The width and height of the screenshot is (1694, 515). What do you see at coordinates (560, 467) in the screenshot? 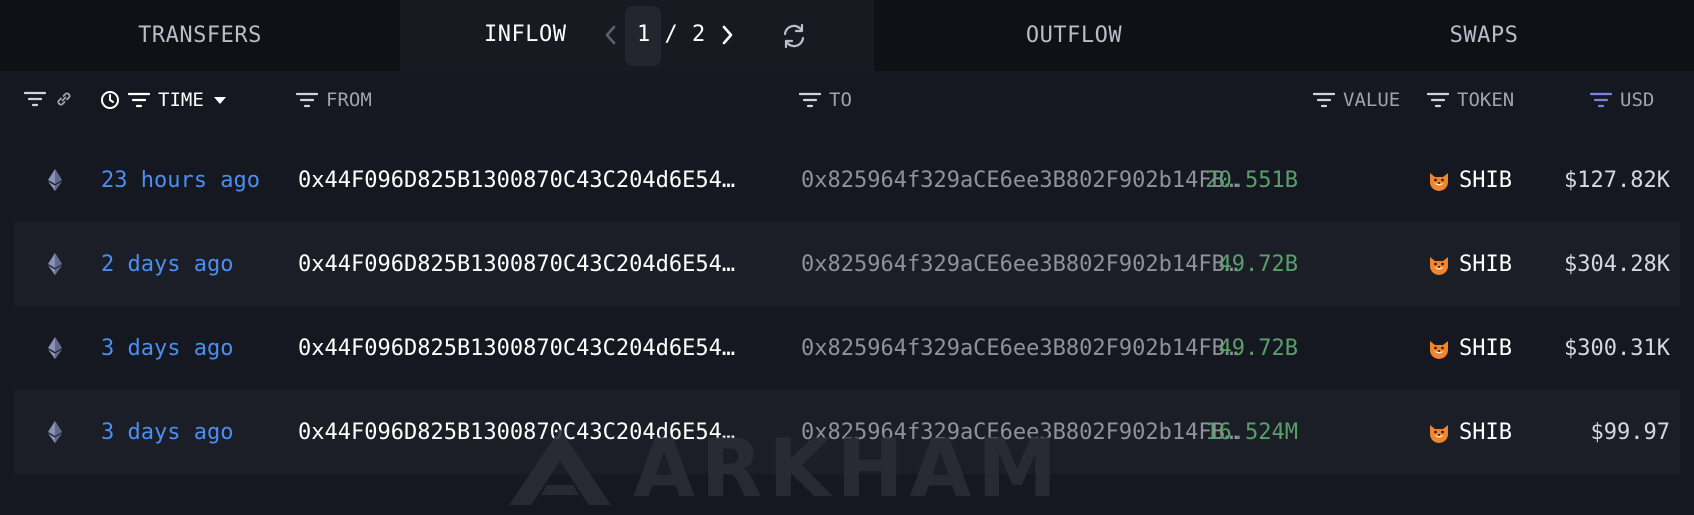
I see `arkham-logo-icon` at bounding box center [560, 467].